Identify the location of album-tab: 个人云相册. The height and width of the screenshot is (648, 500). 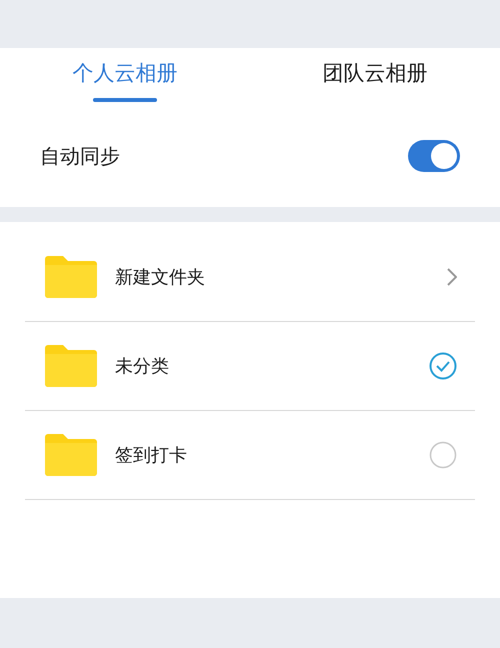
(125, 81).